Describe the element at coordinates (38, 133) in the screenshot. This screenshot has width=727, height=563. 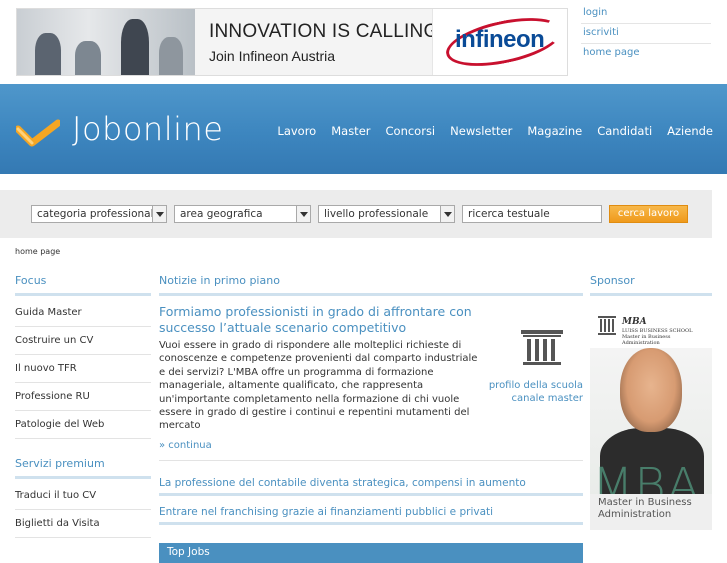
I see `logo-check-icon` at that location.